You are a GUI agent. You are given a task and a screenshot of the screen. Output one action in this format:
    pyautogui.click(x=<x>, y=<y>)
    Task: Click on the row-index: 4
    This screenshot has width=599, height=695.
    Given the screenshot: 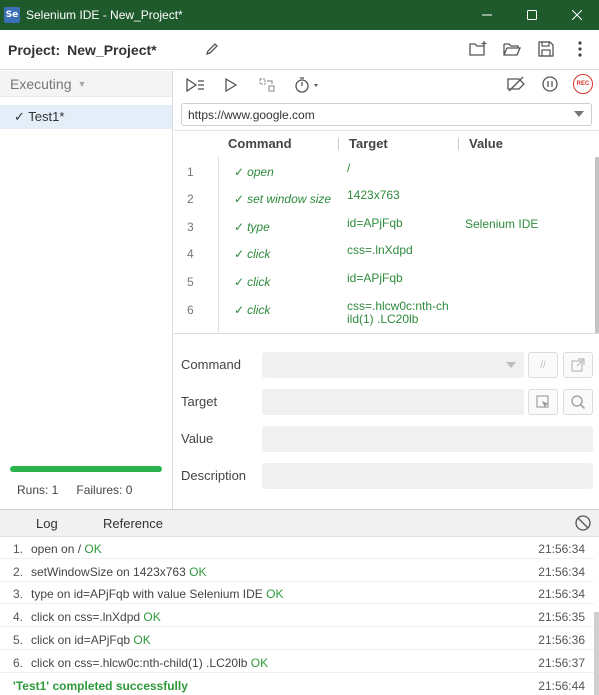 What is the action you would take?
    pyautogui.click(x=190, y=254)
    